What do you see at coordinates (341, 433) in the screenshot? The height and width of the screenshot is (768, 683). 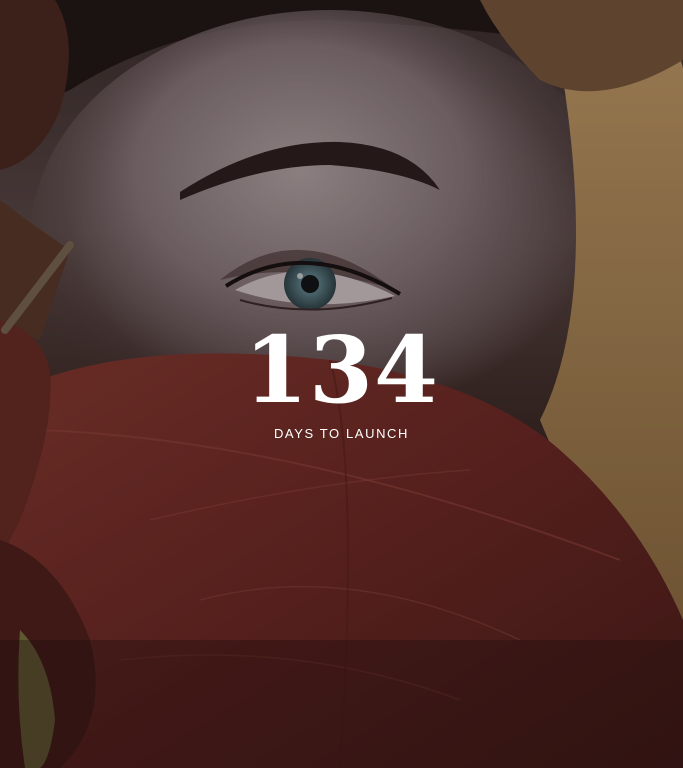 I see `countdown-label: DAYS TO LAUNCH` at bounding box center [341, 433].